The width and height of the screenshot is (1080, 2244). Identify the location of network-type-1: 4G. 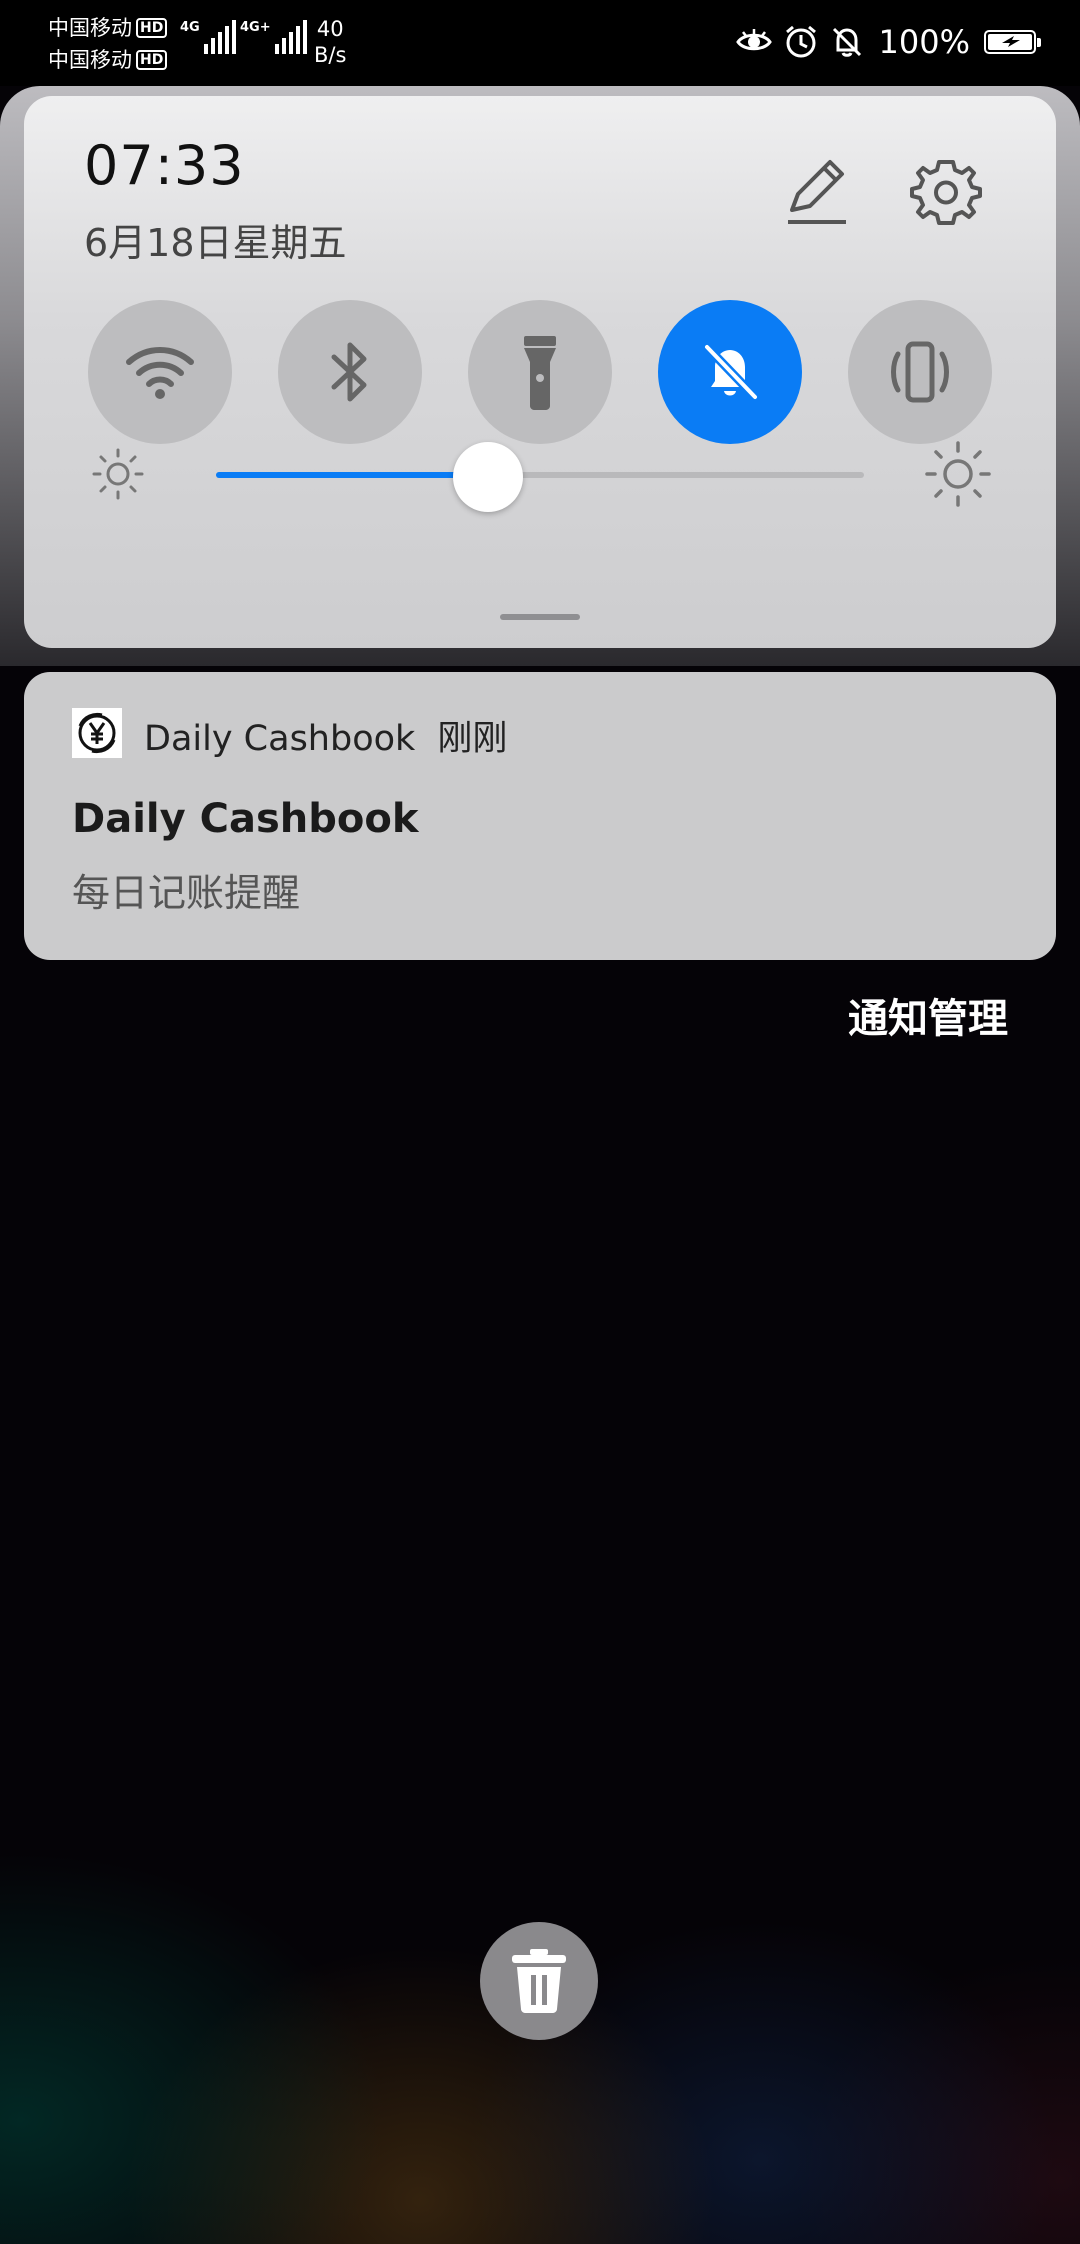
(190, 27).